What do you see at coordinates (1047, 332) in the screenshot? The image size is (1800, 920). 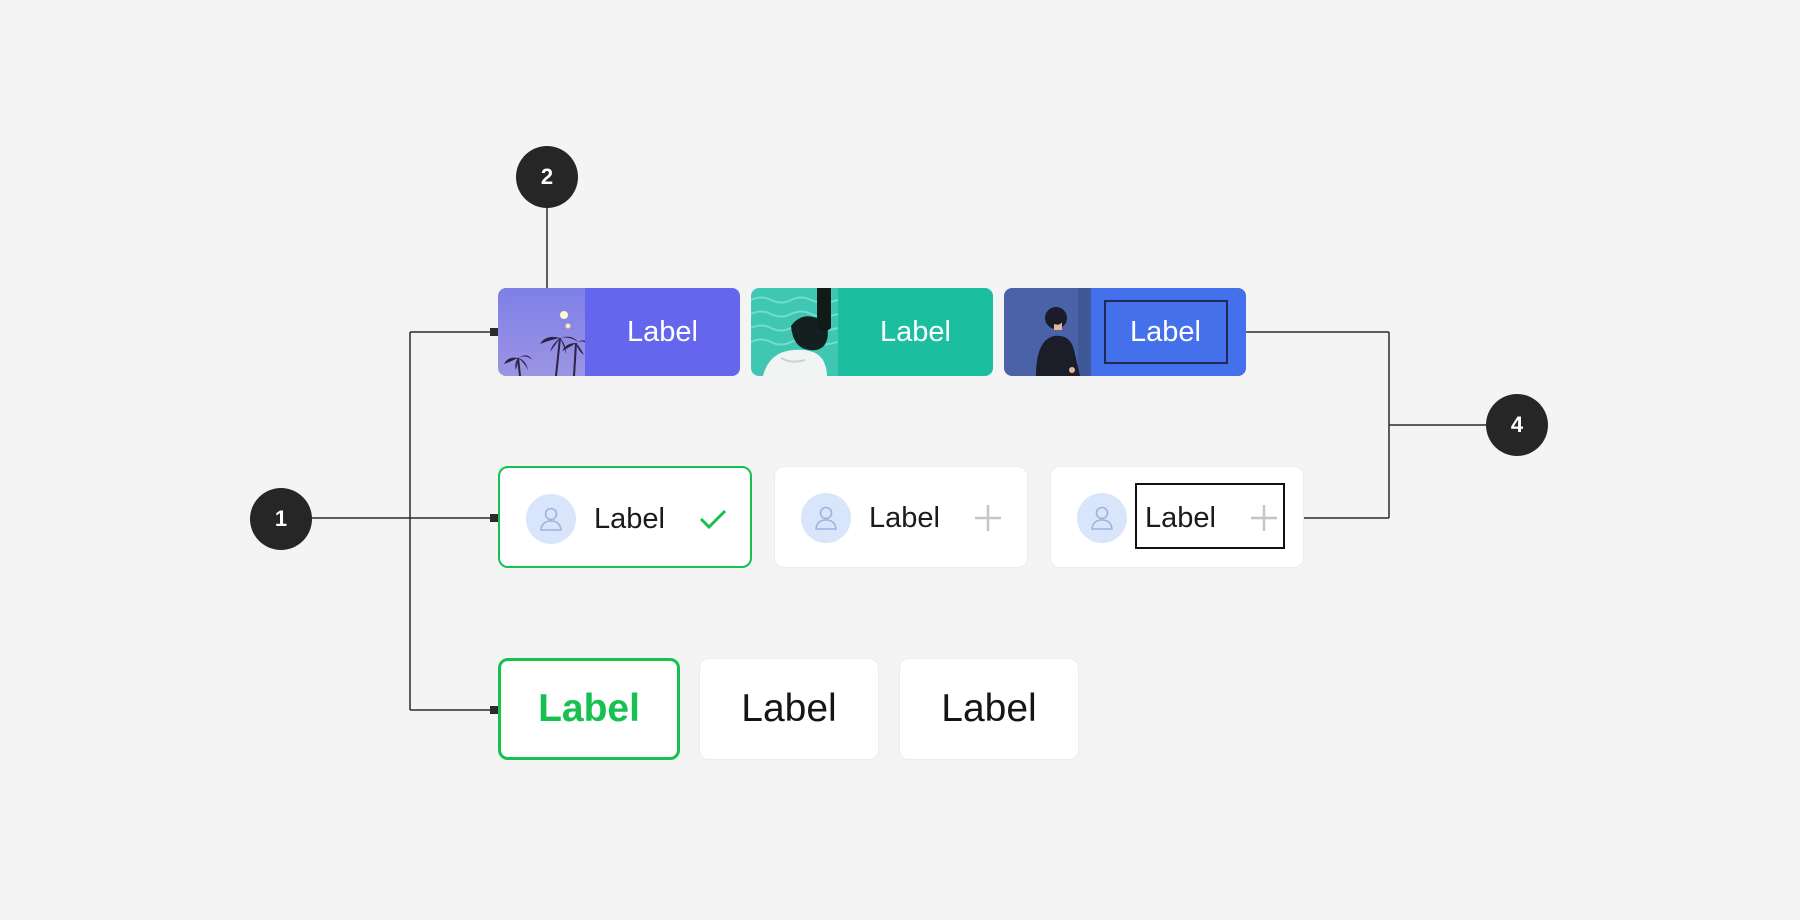 I see `man-portrait-image` at bounding box center [1047, 332].